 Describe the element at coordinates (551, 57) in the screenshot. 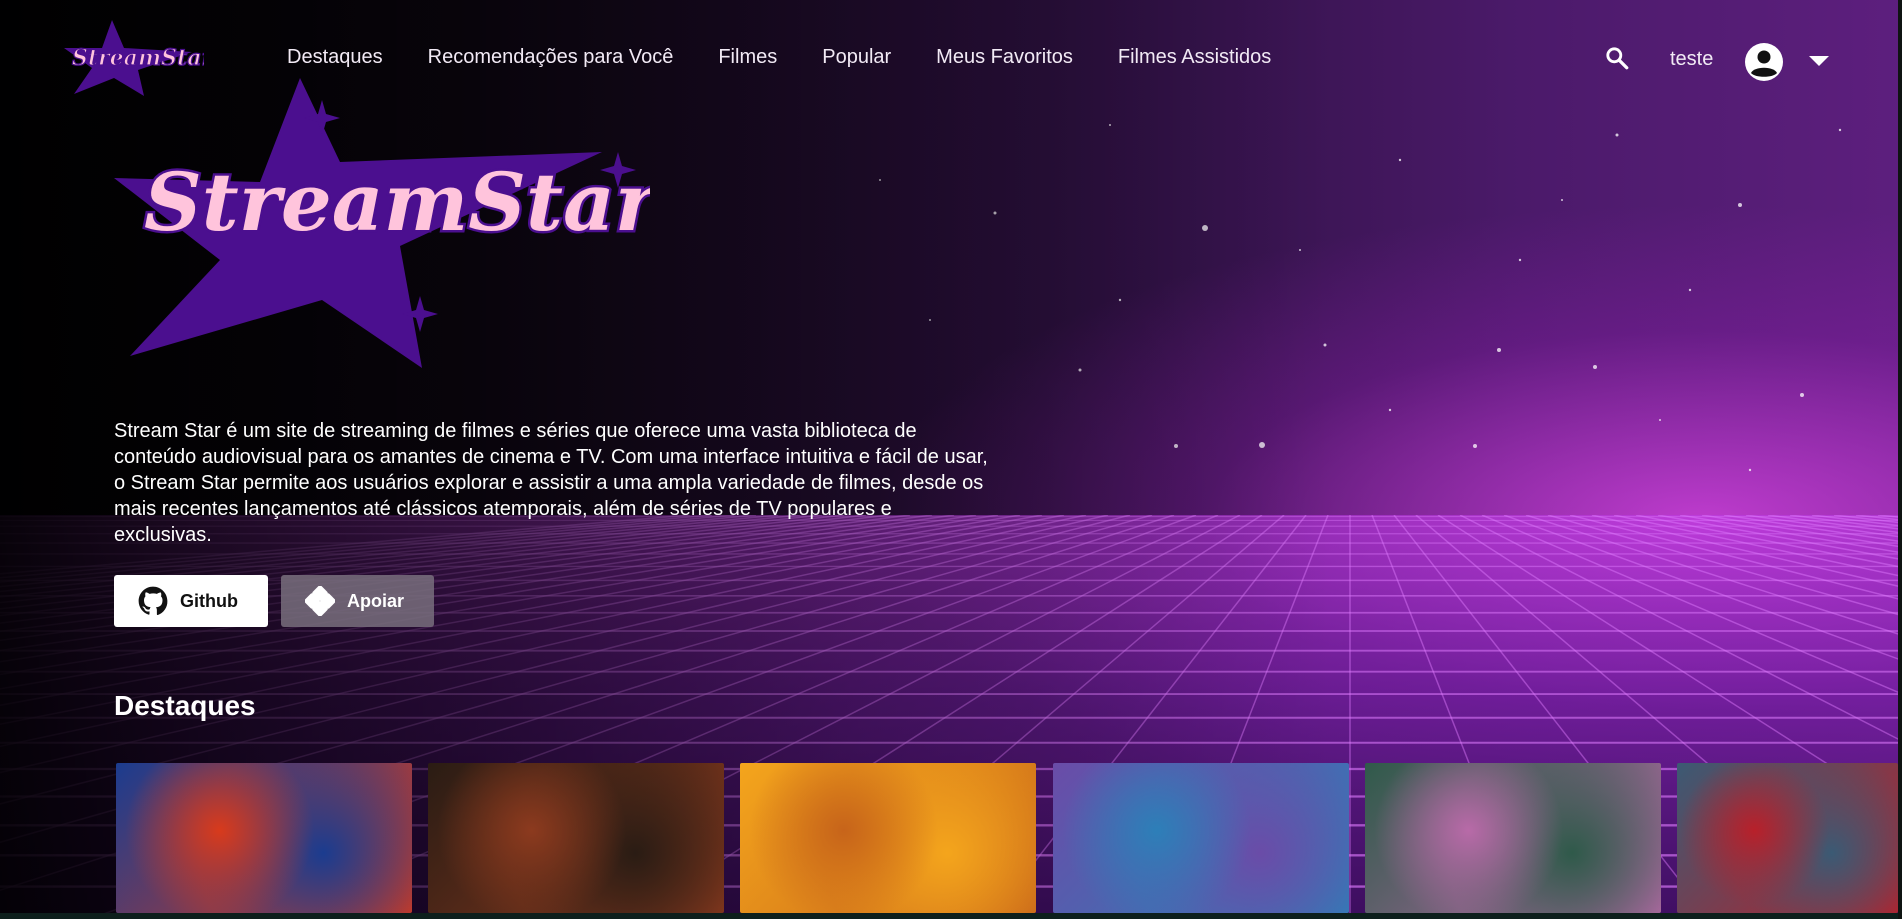

I see `nav-recomendacoes: Recomendações para Você` at that location.